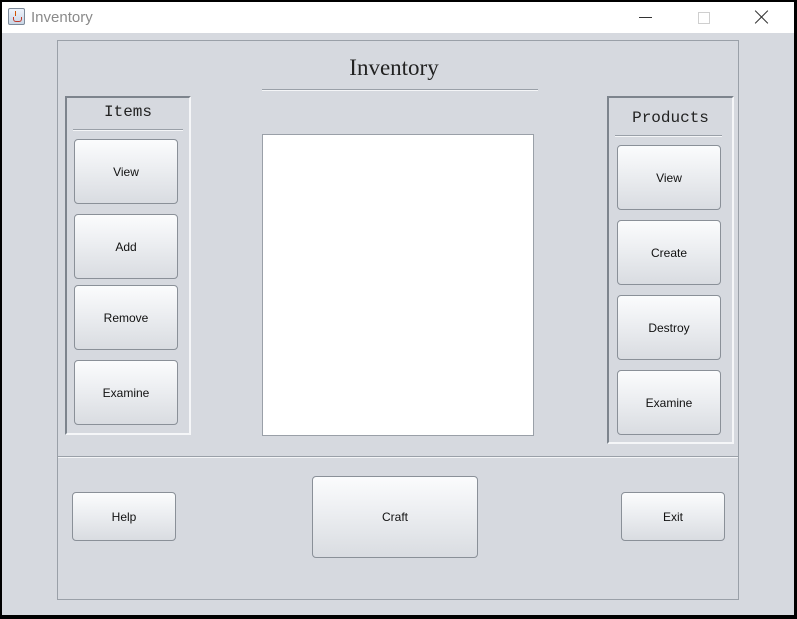  What do you see at coordinates (127, 112) in the screenshot?
I see `items-panel-title: Items` at bounding box center [127, 112].